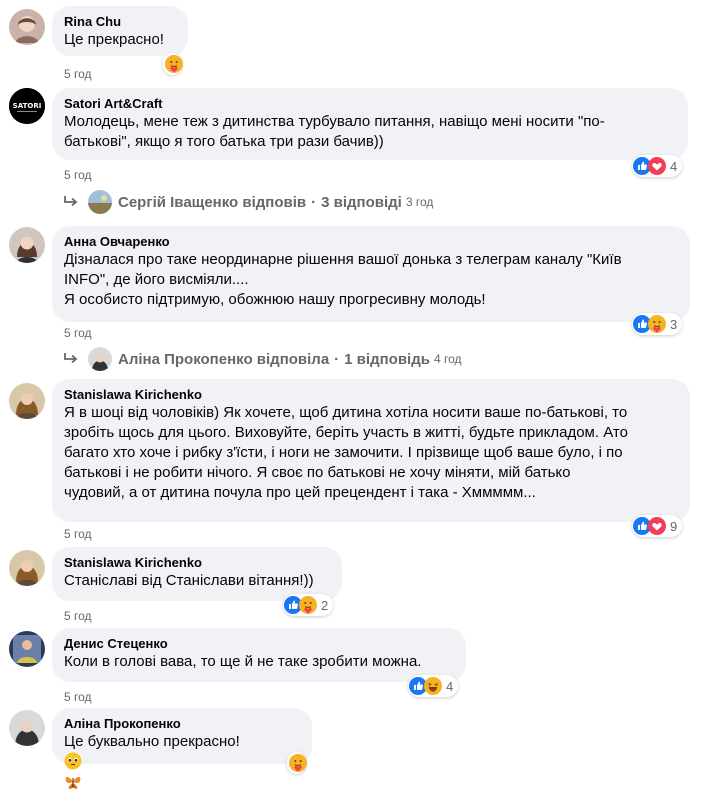 The height and width of the screenshot is (794, 706). I want to click on avatar: SATORI, so click(27, 106).